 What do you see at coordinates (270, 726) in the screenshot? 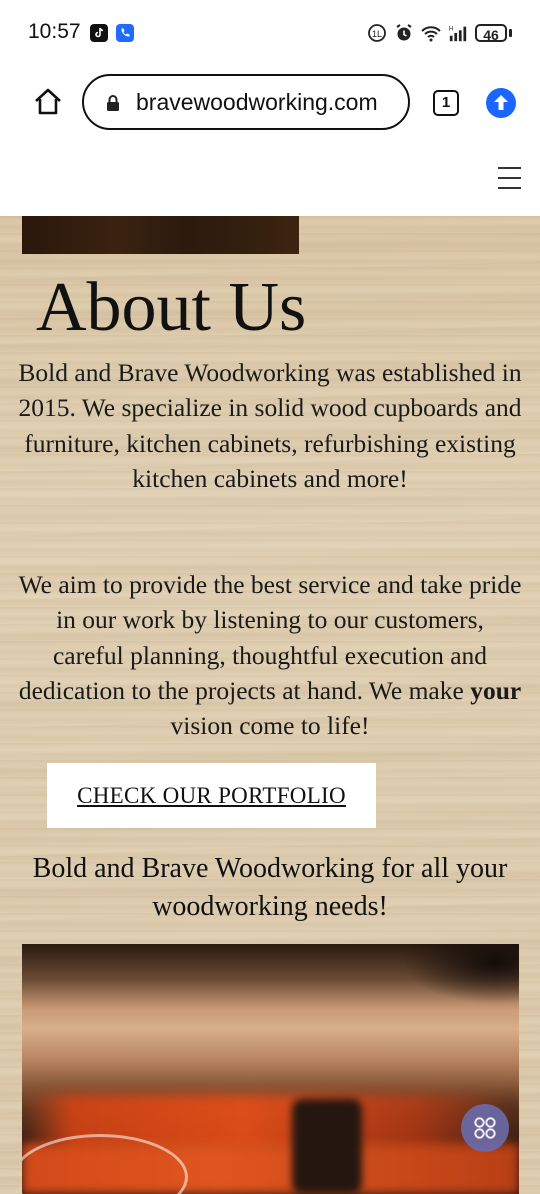
I see `about-paragraph-2-end: vision come to life!` at bounding box center [270, 726].